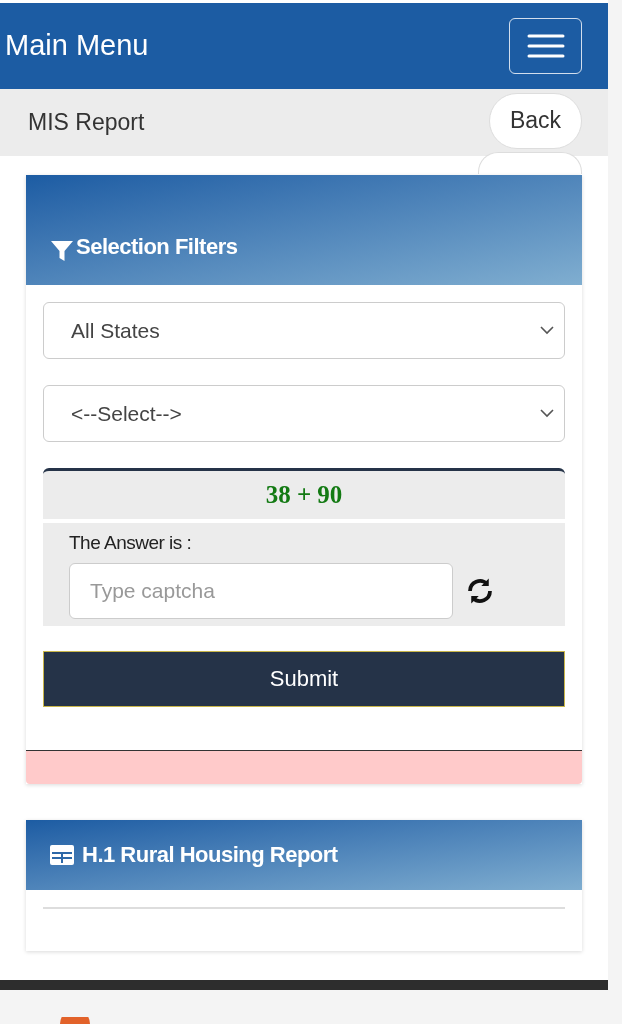 The height and width of the screenshot is (1024, 622). Describe the element at coordinates (304, 495) in the screenshot. I see `captcha-question: 38 + 90` at that location.